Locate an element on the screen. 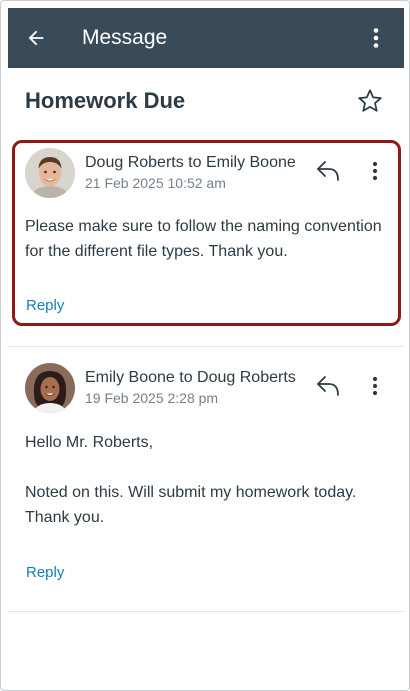  message-body-line: Thank you. is located at coordinates (65, 517).